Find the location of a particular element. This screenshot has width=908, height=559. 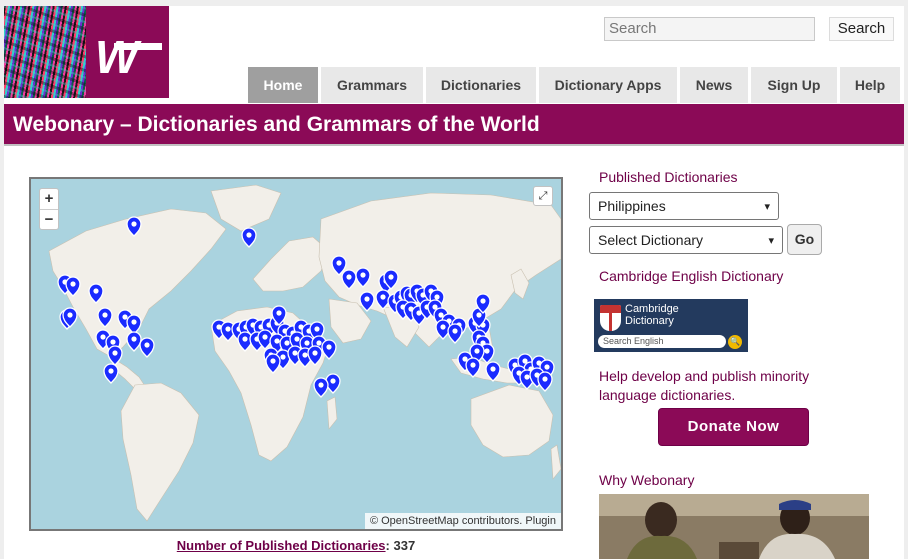

published-count: Number of Published Dictionaries: 337 is located at coordinates (296, 545).